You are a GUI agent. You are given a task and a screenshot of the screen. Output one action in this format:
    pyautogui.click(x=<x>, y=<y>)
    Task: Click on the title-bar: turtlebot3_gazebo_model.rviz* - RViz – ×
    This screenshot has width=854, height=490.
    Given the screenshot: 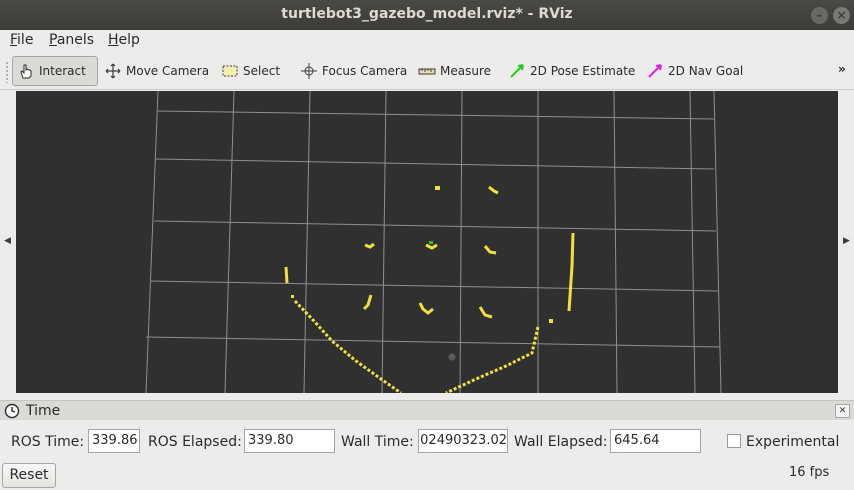 What is the action you would take?
    pyautogui.click(x=427, y=15)
    